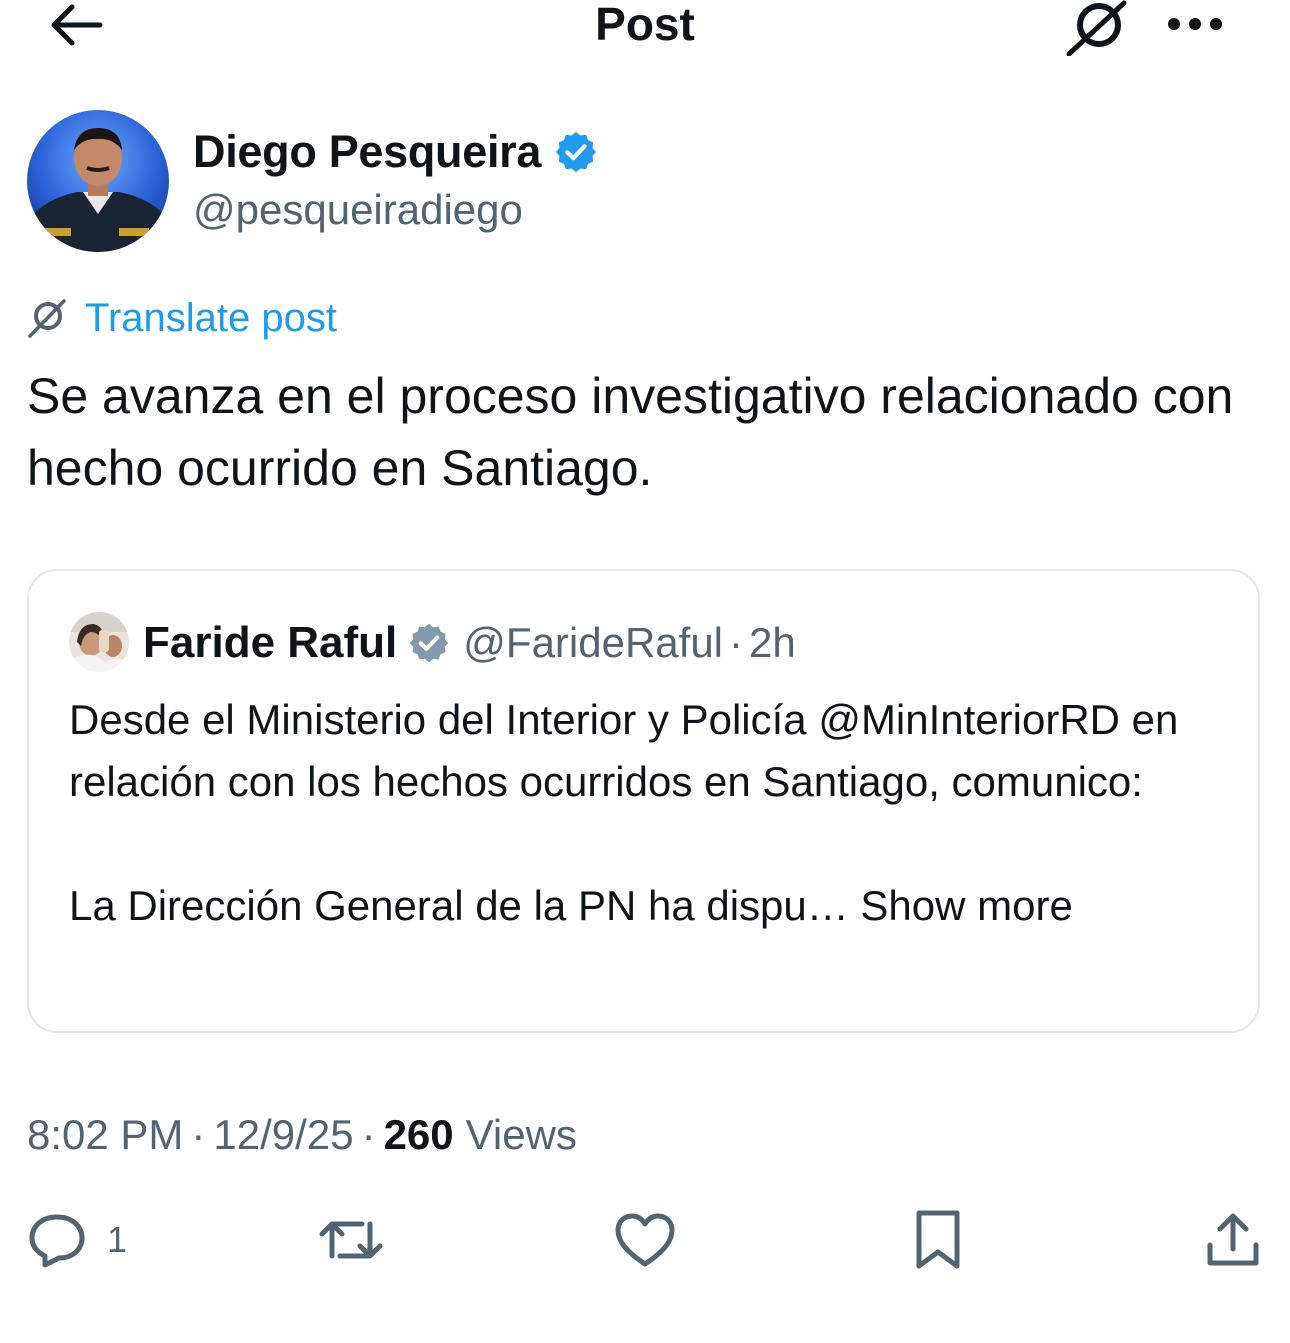  Describe the element at coordinates (211, 317) in the screenshot. I see `translate-post-label: Translate post` at that location.